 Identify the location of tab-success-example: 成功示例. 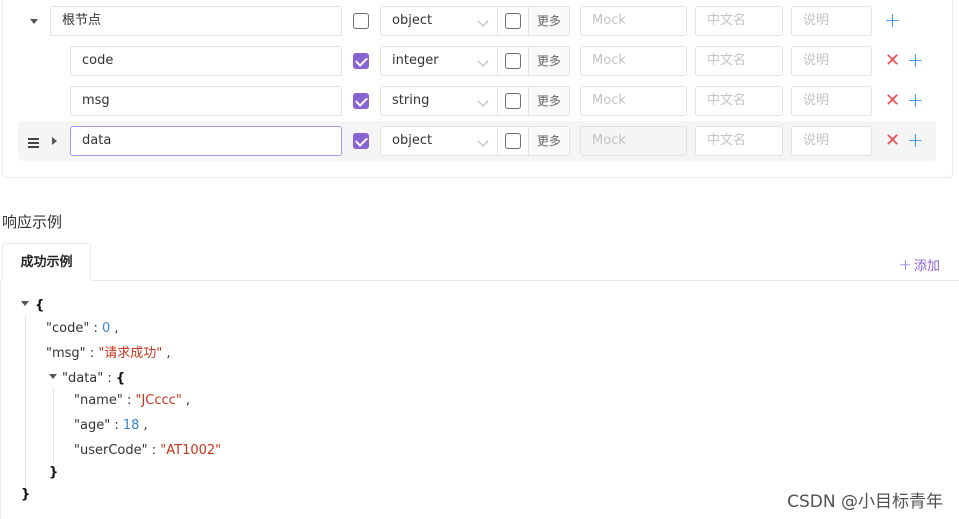
(46, 262).